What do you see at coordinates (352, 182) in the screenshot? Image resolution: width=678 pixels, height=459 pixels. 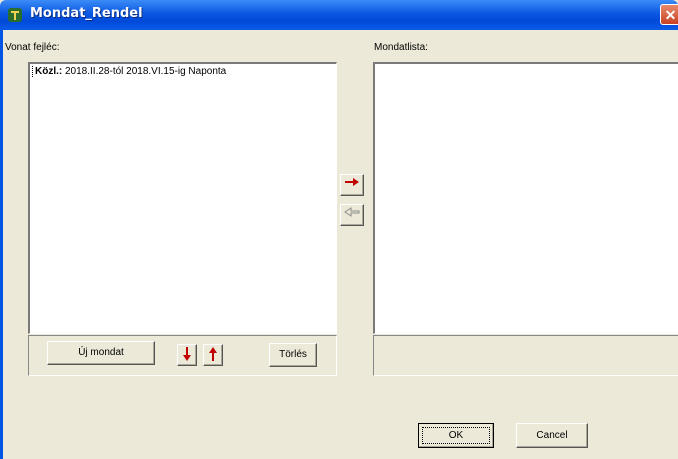 I see `arrow-right-icon` at bounding box center [352, 182].